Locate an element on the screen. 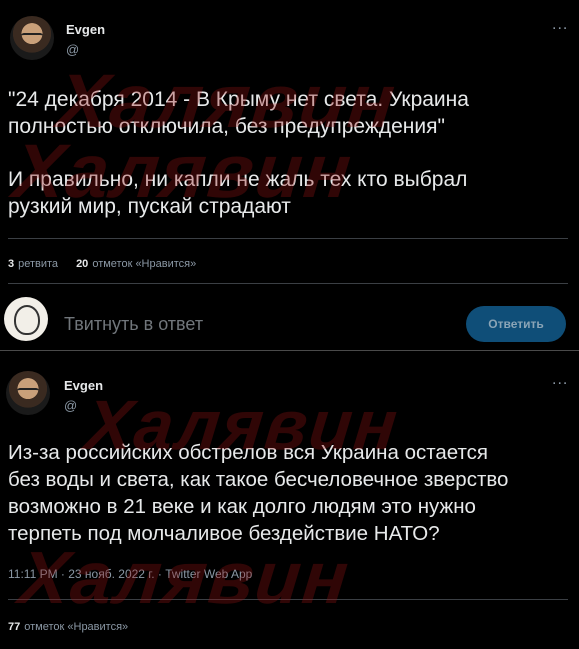 The height and width of the screenshot is (649, 579). retweets-label: ретвита is located at coordinates (38, 264).